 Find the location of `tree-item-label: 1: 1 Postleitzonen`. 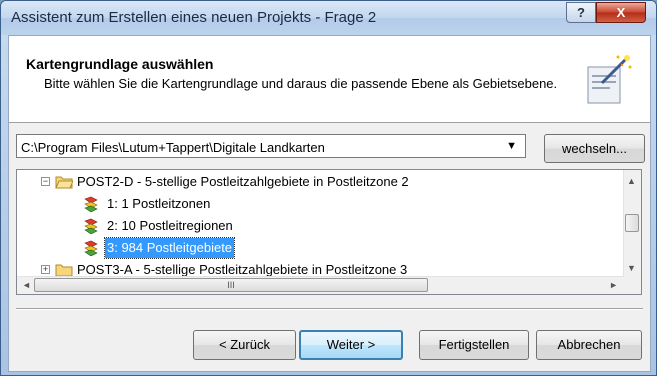

tree-item-label: 1: 1 Postleitzonen is located at coordinates (159, 203).